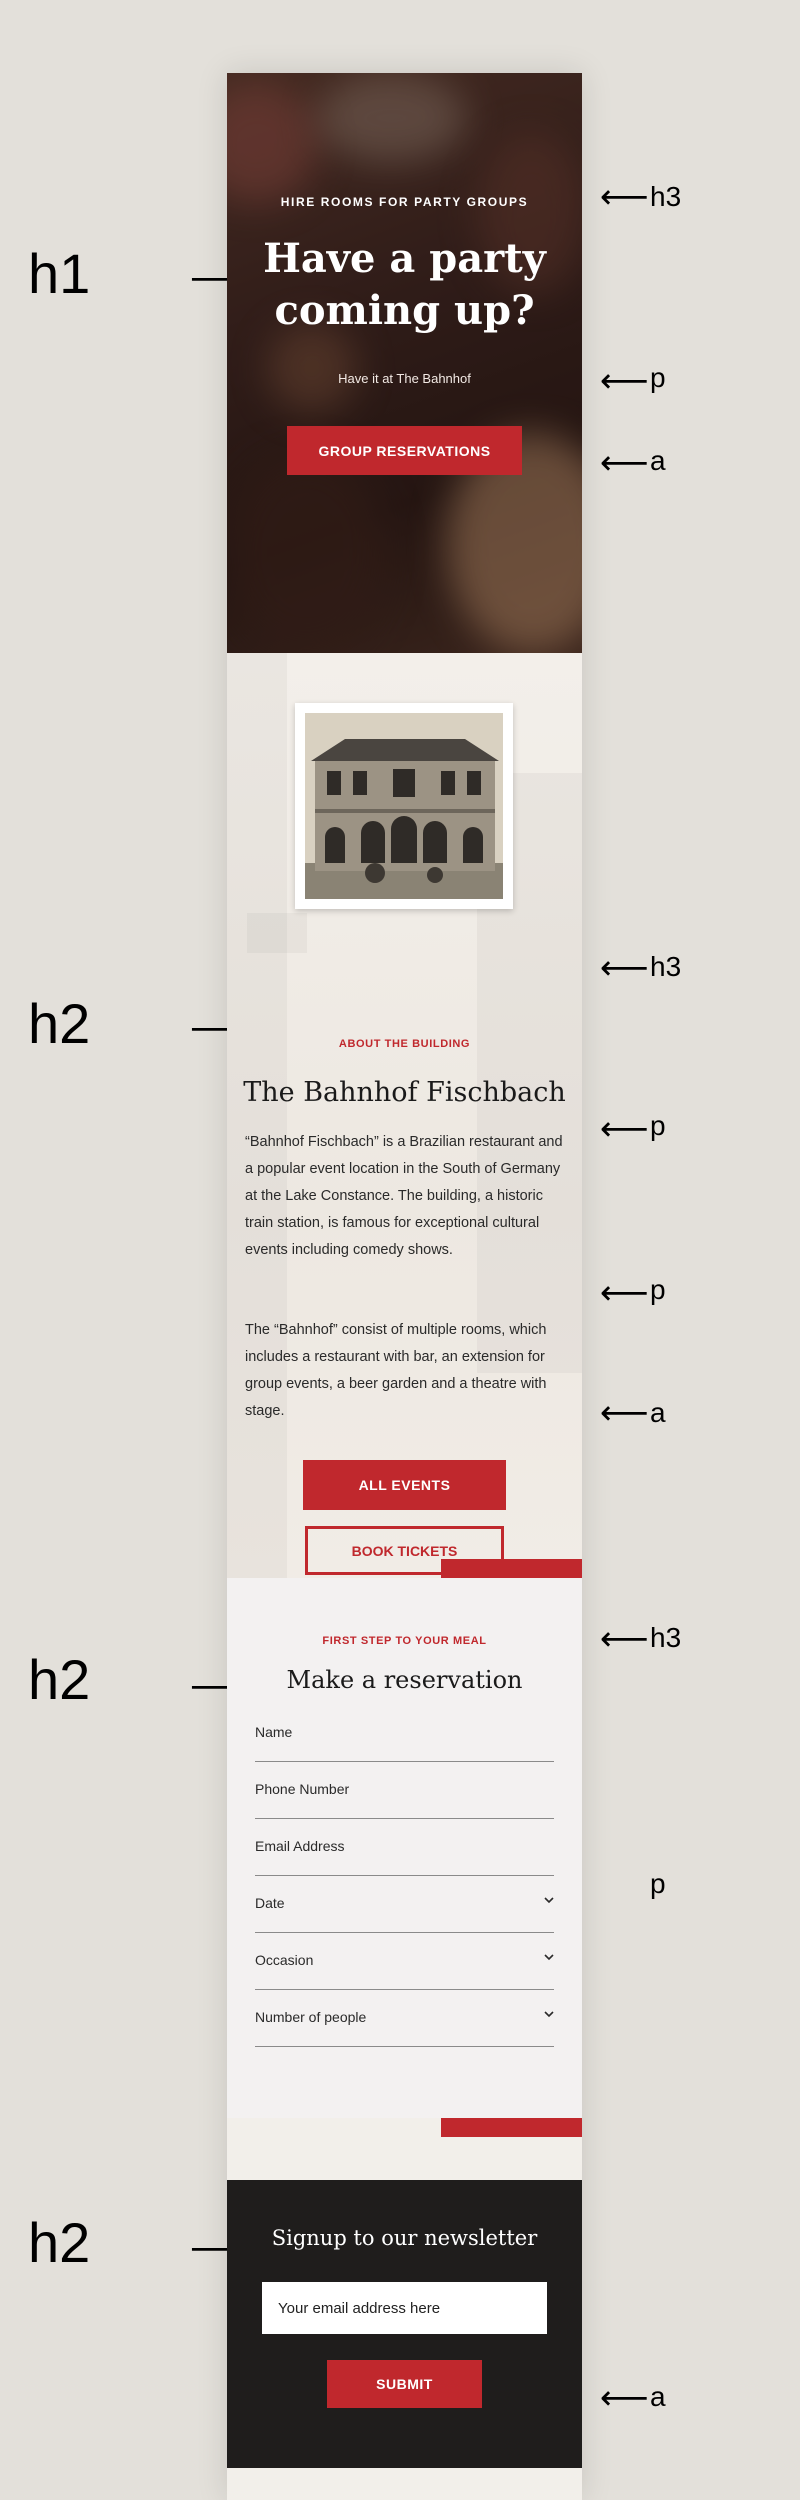 The height and width of the screenshot is (2500, 800). I want to click on newsletter-section: Signup to our newsletter SUBMIT, so click(404, 2324).